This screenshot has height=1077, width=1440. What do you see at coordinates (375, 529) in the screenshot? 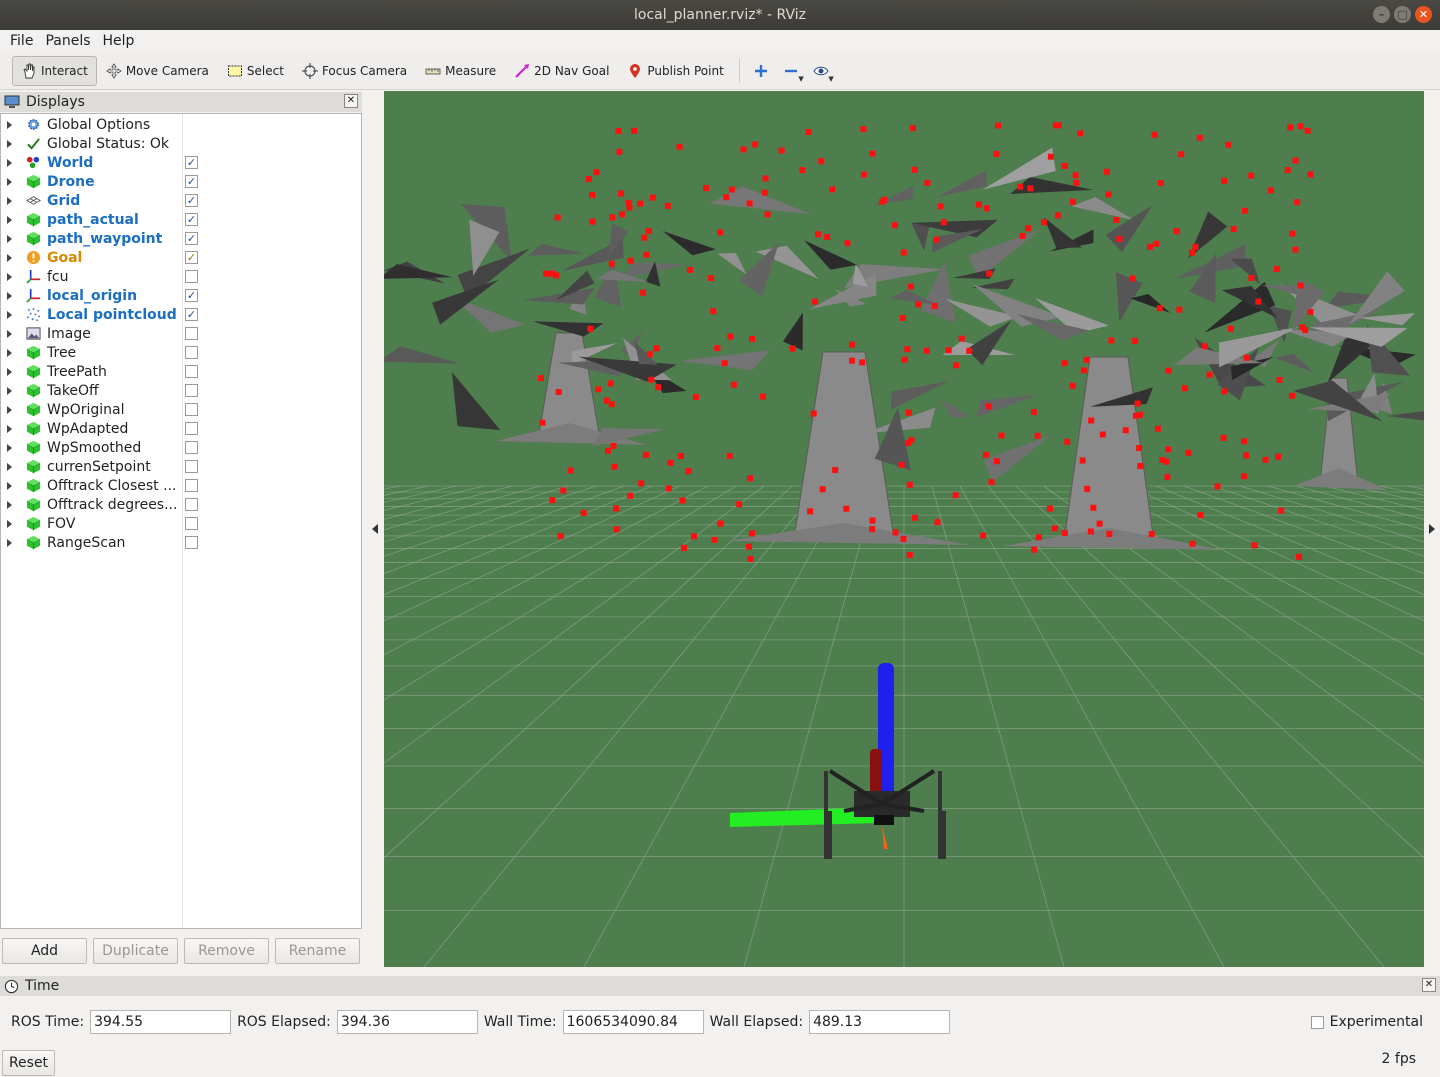
I see `collapse-left-arrow-icon` at bounding box center [375, 529].